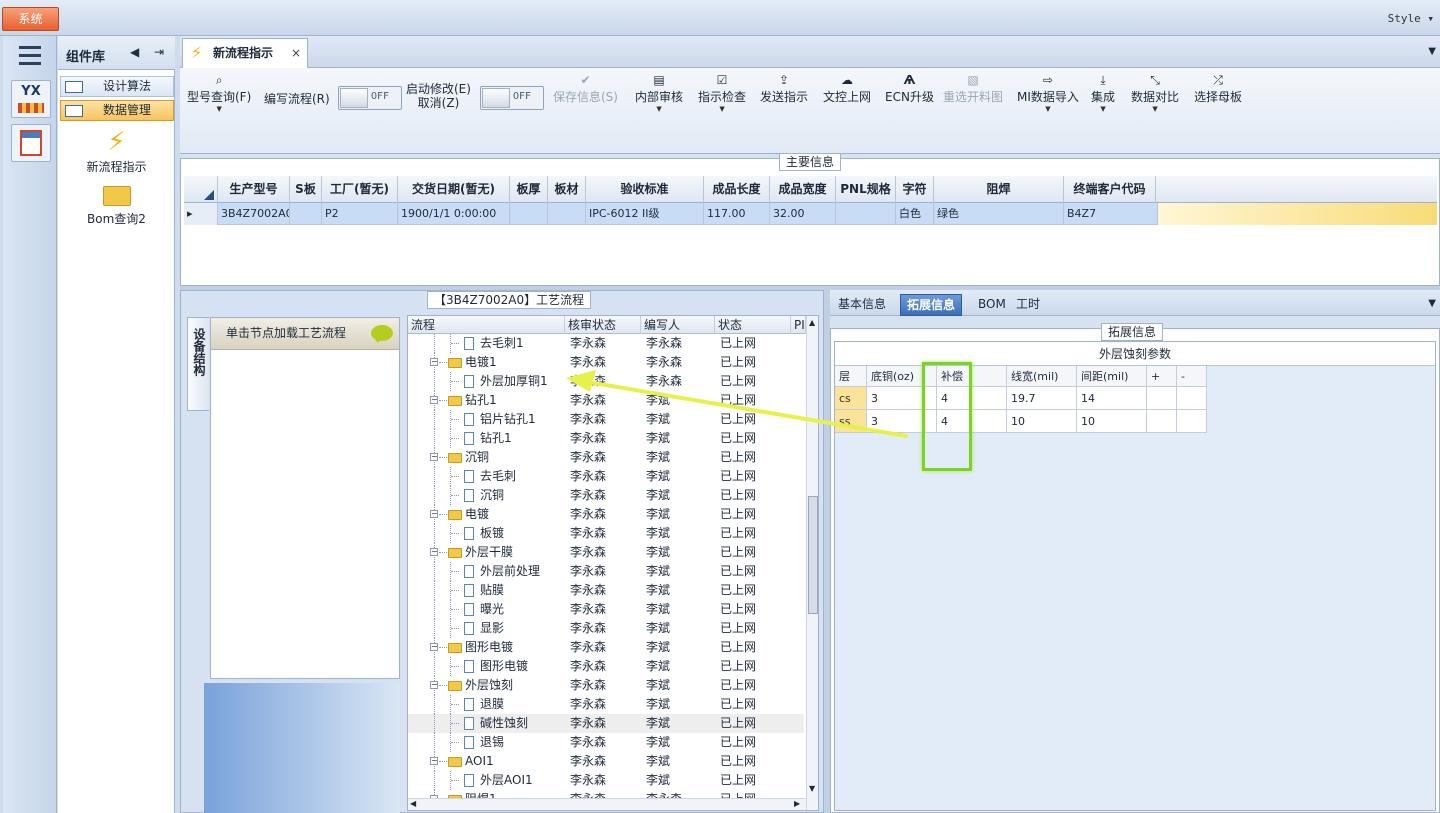  What do you see at coordinates (722, 92) in the screenshot?
I see `check-button: ☑ 指示检查 ▼` at bounding box center [722, 92].